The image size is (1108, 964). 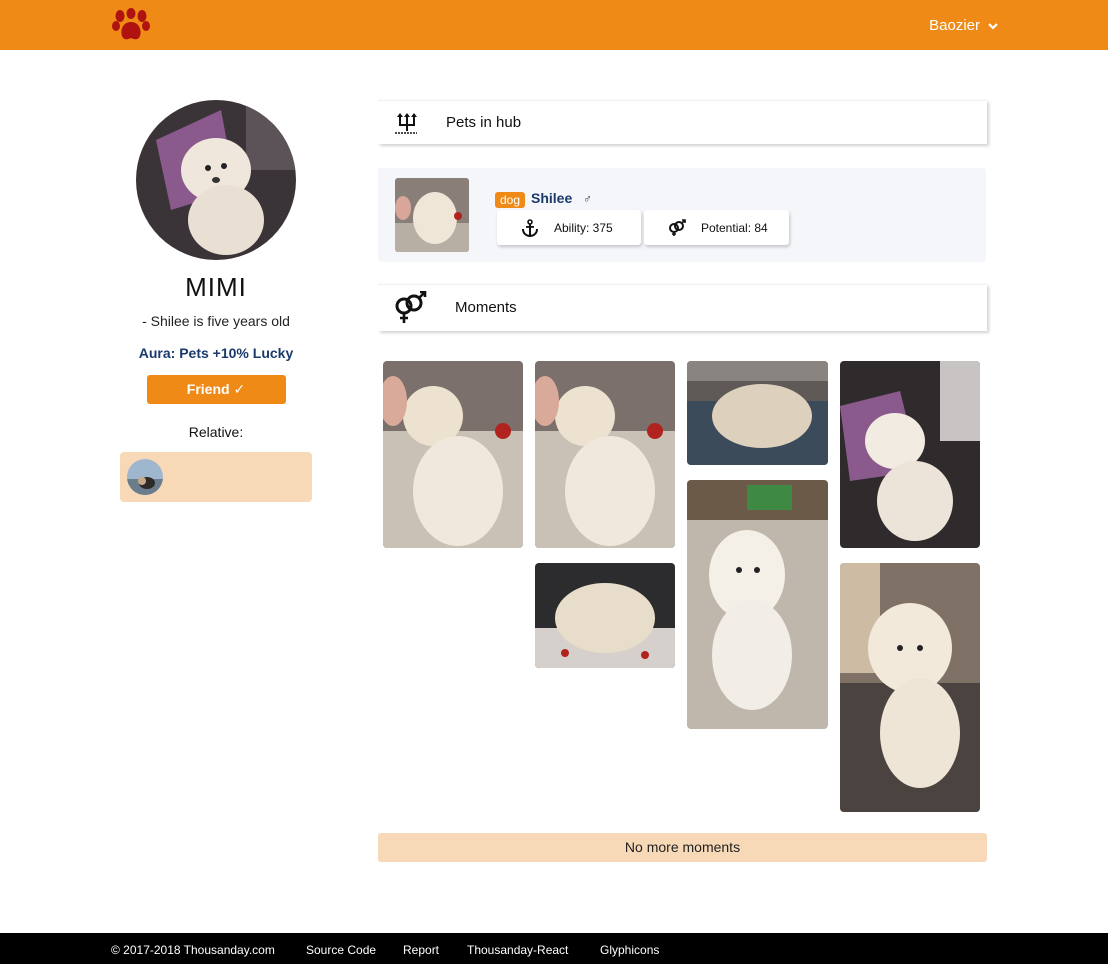 I want to click on pet-card: dog Shilee ♂ Ability: 375 Potential: 84, so click(x=682, y=215).